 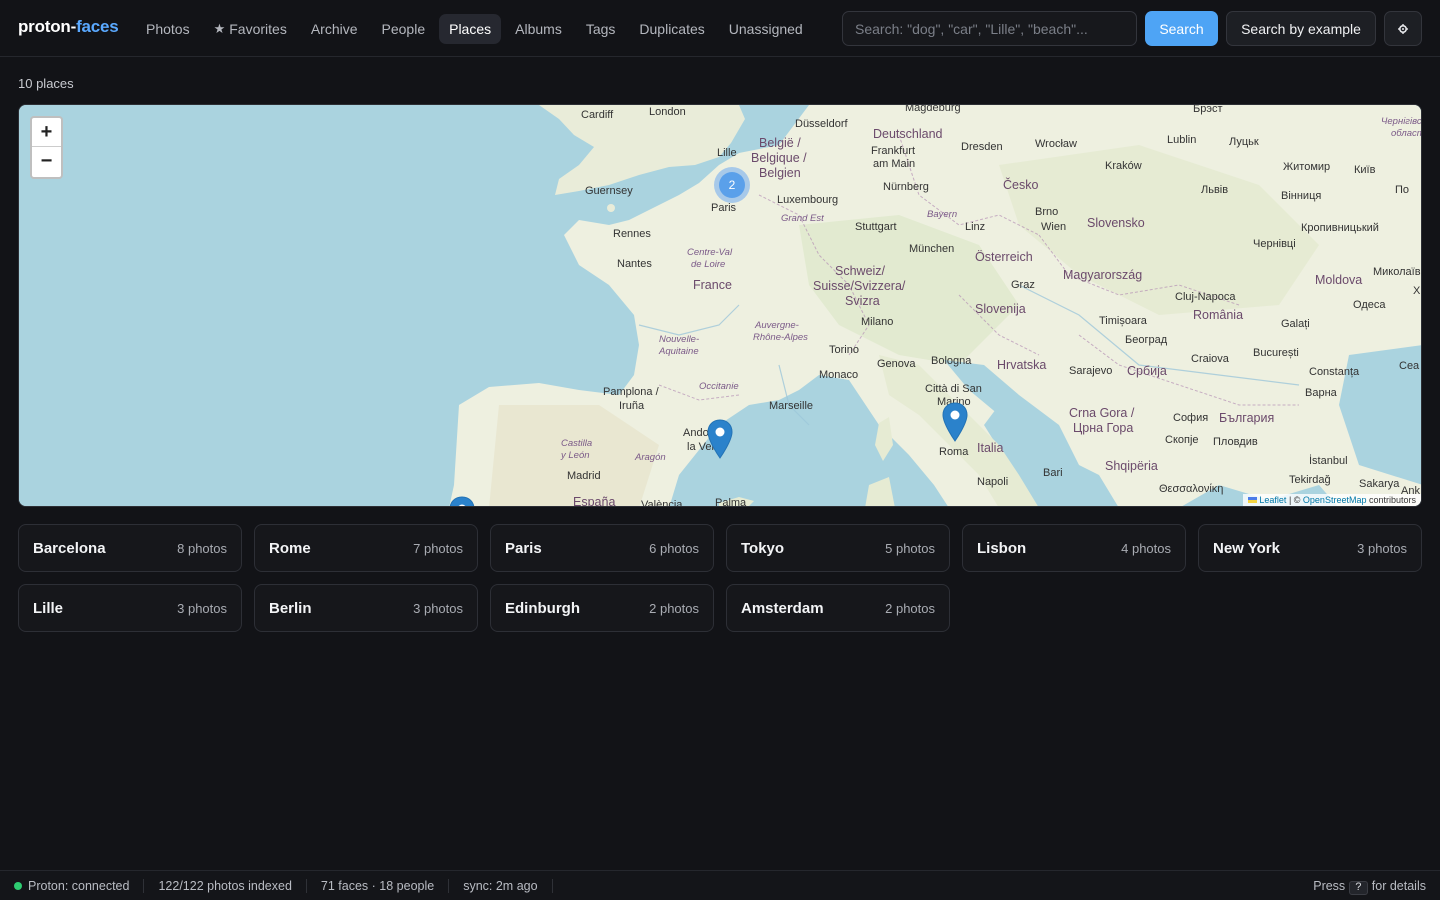 I want to click on nav-places: Places, so click(x=470, y=29).